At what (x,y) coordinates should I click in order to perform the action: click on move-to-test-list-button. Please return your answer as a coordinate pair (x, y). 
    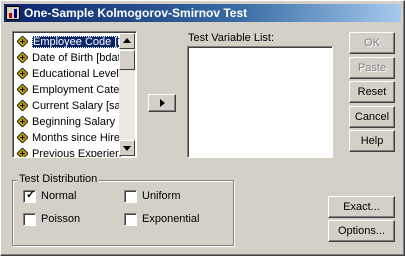
    Looking at the image, I should click on (162, 103).